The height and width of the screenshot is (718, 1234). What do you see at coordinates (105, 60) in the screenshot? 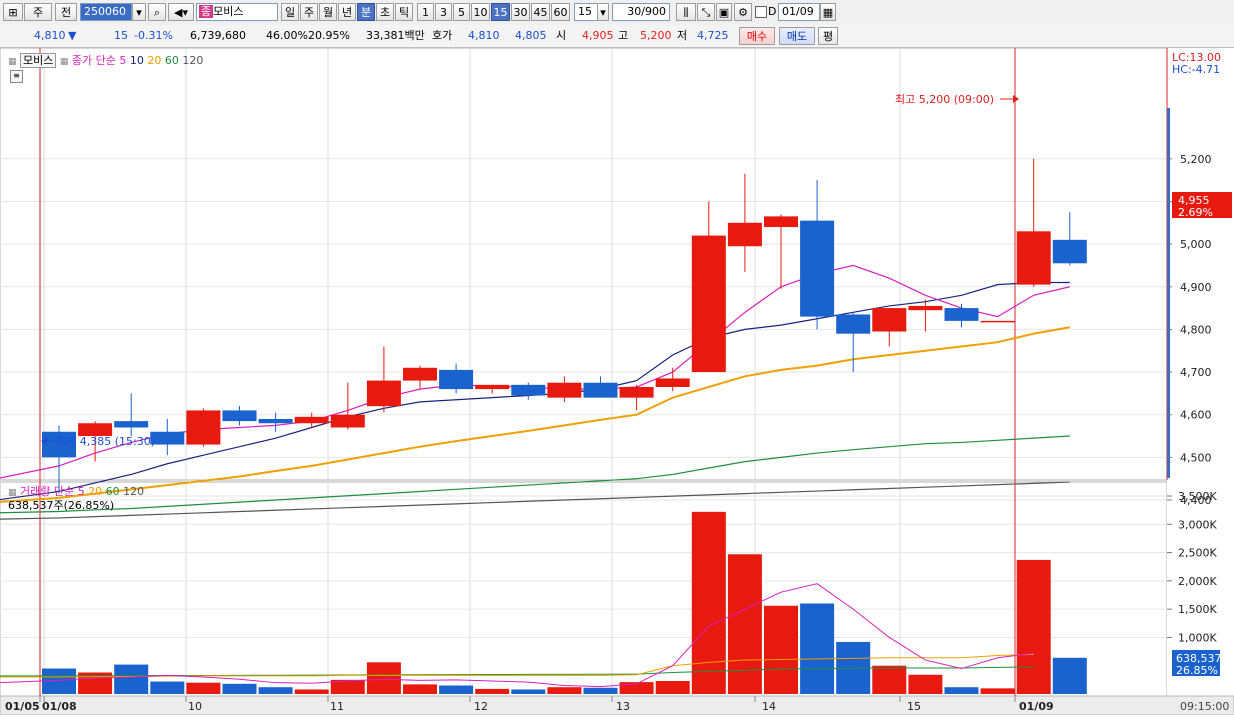
I see `legend-method: 단순` at bounding box center [105, 60].